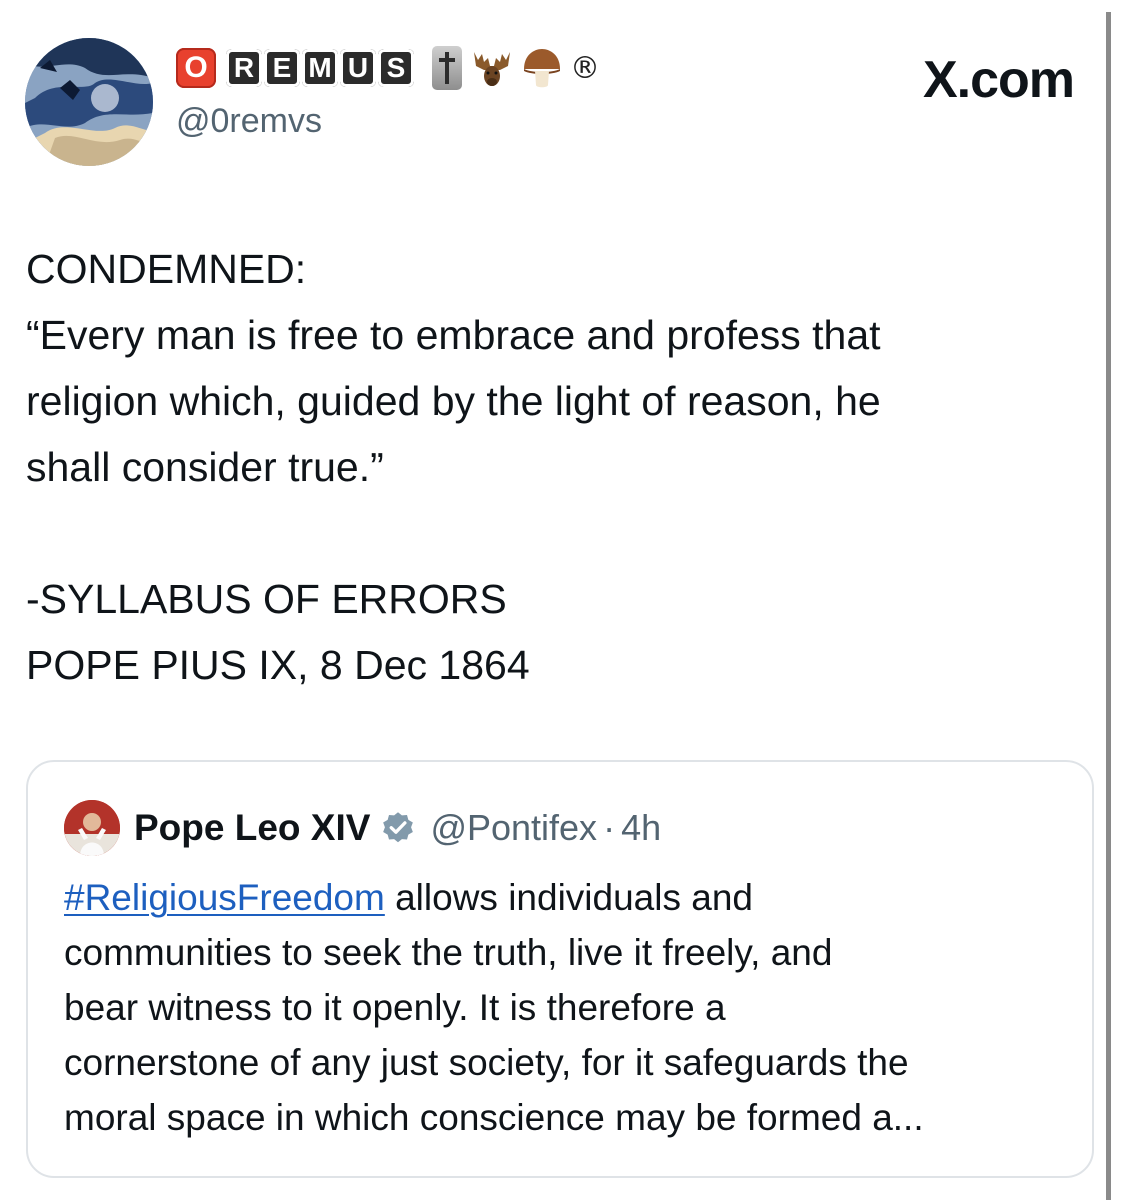 Image resolution: width=1122 pixels, height=1200 pixels. What do you see at coordinates (249, 121) in the screenshot?
I see `author-handle: @0remvs` at bounding box center [249, 121].